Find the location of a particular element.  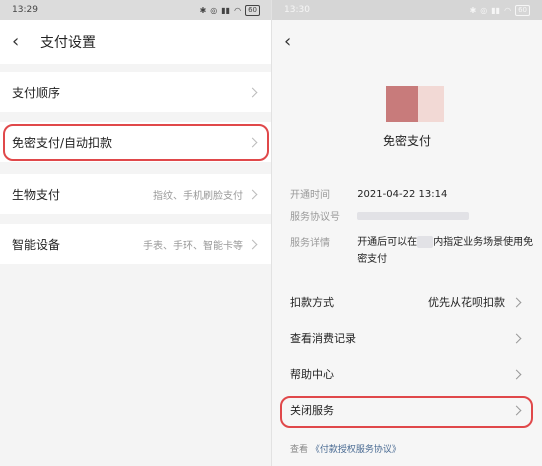

help-center-row: 帮助中心 is located at coordinates (407, 374).